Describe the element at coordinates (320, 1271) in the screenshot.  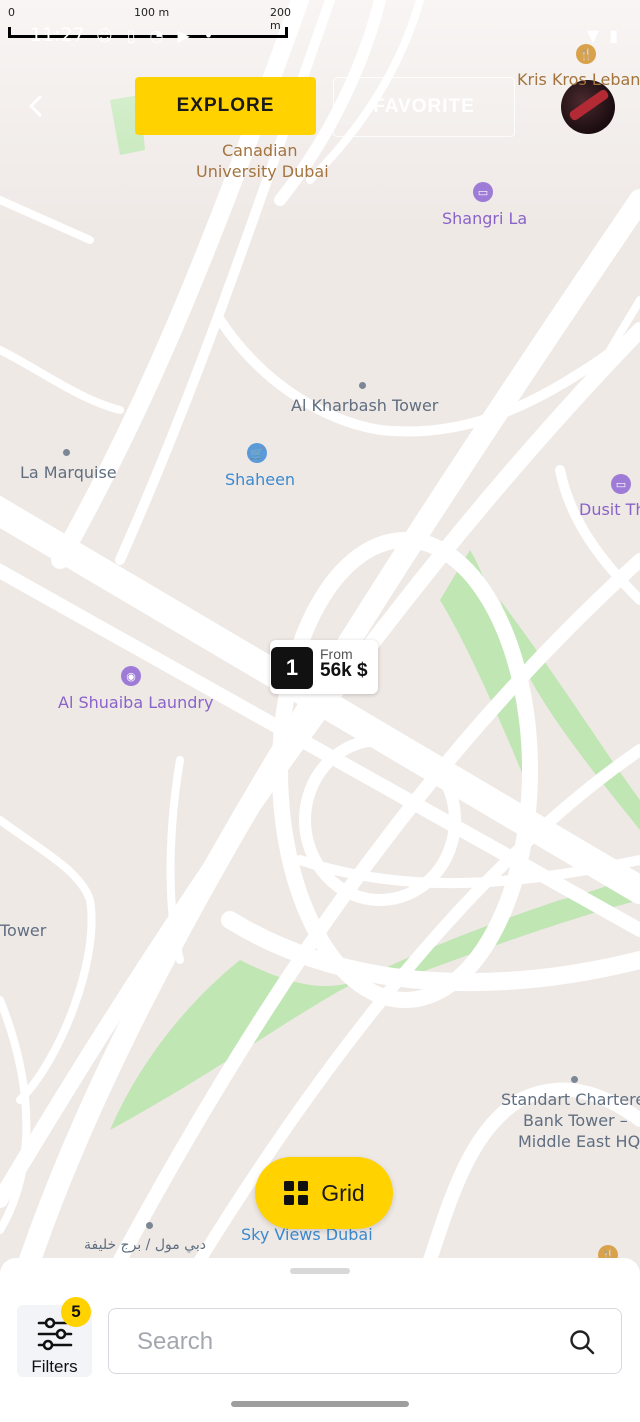
I see `sheet-drag-handle` at that location.